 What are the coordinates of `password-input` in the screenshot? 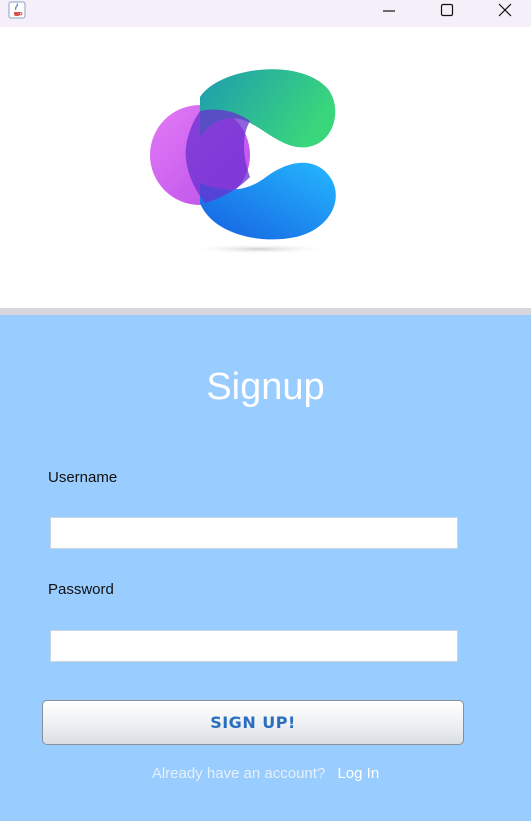 It's located at (254, 646).